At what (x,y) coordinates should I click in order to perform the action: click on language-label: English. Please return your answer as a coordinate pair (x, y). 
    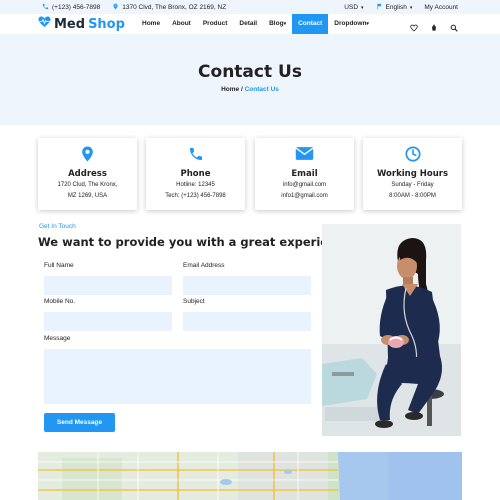
    Looking at the image, I should click on (396, 7).